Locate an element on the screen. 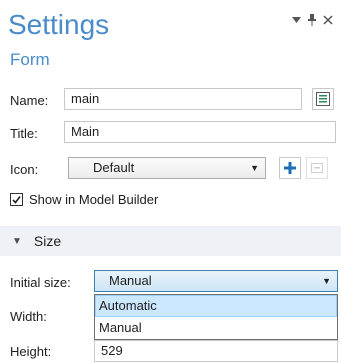  window-controls is located at coordinates (312, 20).